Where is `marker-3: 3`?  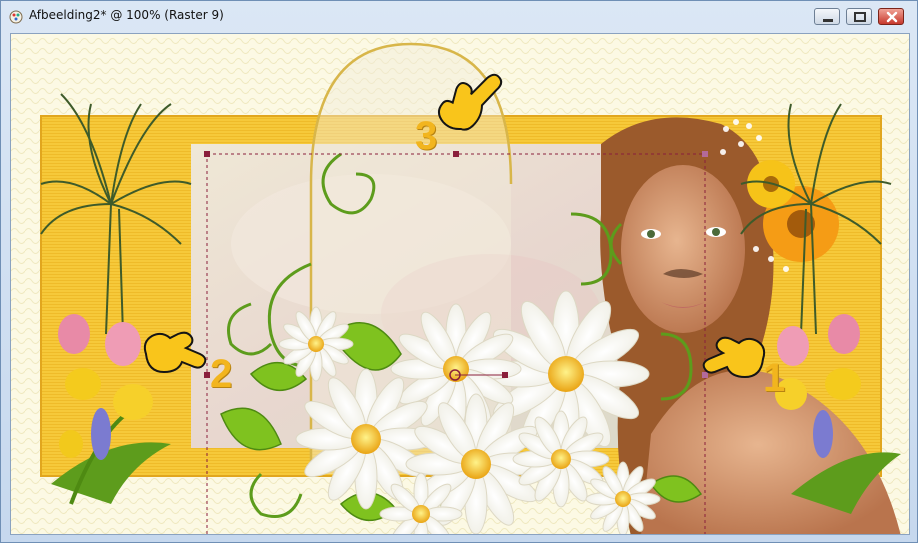 marker-3: 3 is located at coordinates (426, 136).